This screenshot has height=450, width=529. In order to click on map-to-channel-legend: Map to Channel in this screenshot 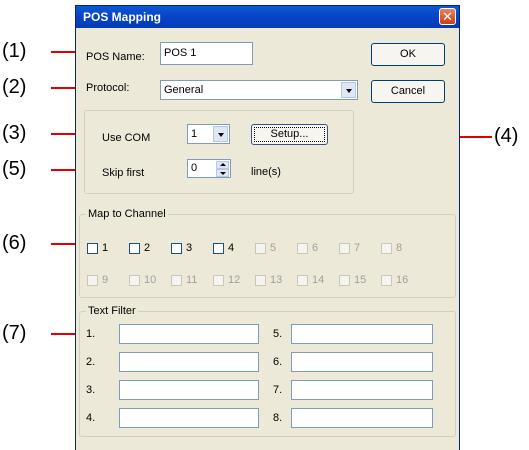, I will do `click(127, 214)`.